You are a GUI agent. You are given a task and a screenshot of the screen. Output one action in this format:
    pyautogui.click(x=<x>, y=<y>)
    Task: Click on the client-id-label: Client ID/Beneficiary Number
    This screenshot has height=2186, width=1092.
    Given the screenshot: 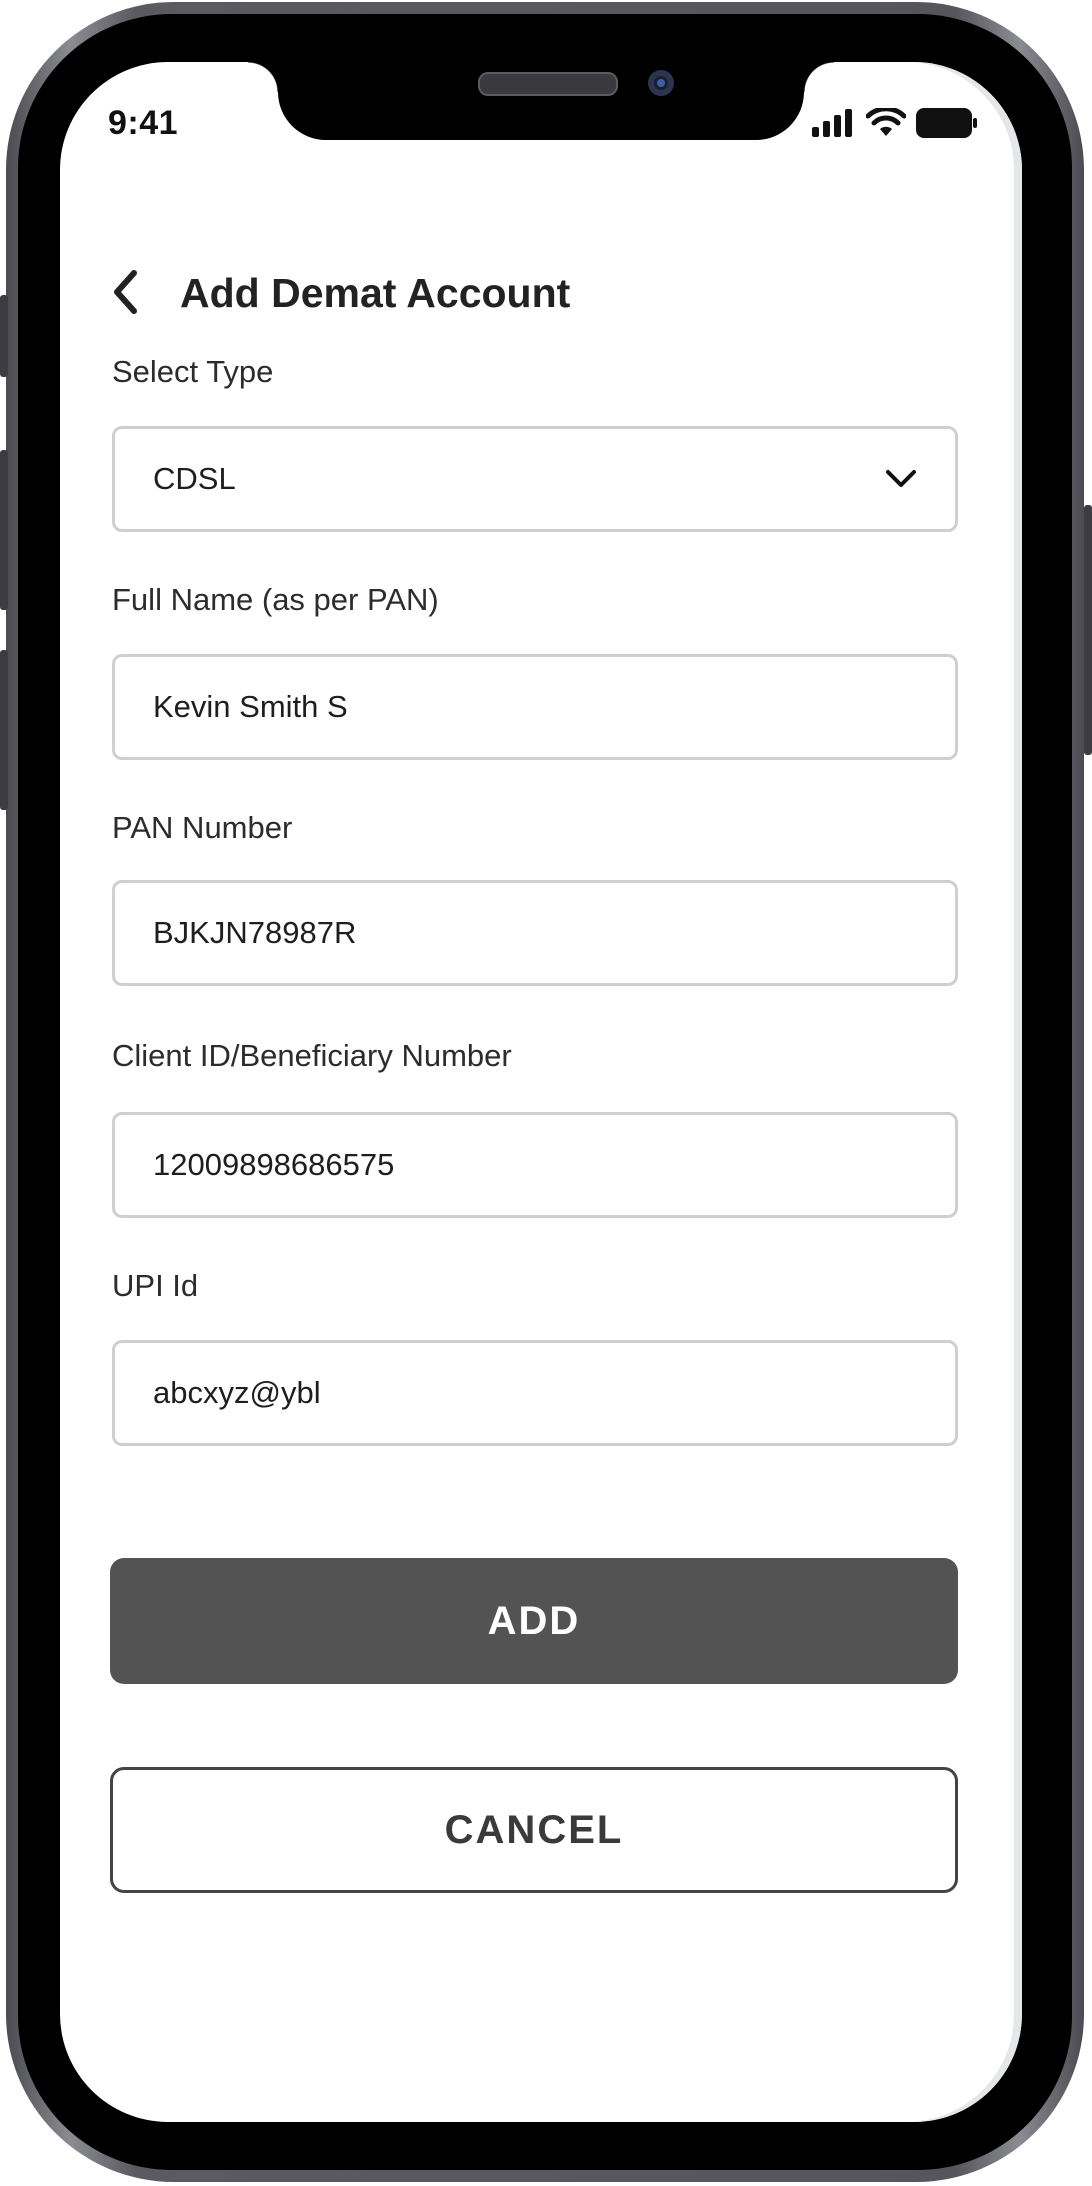 What is the action you would take?
    pyautogui.click(x=312, y=1055)
    